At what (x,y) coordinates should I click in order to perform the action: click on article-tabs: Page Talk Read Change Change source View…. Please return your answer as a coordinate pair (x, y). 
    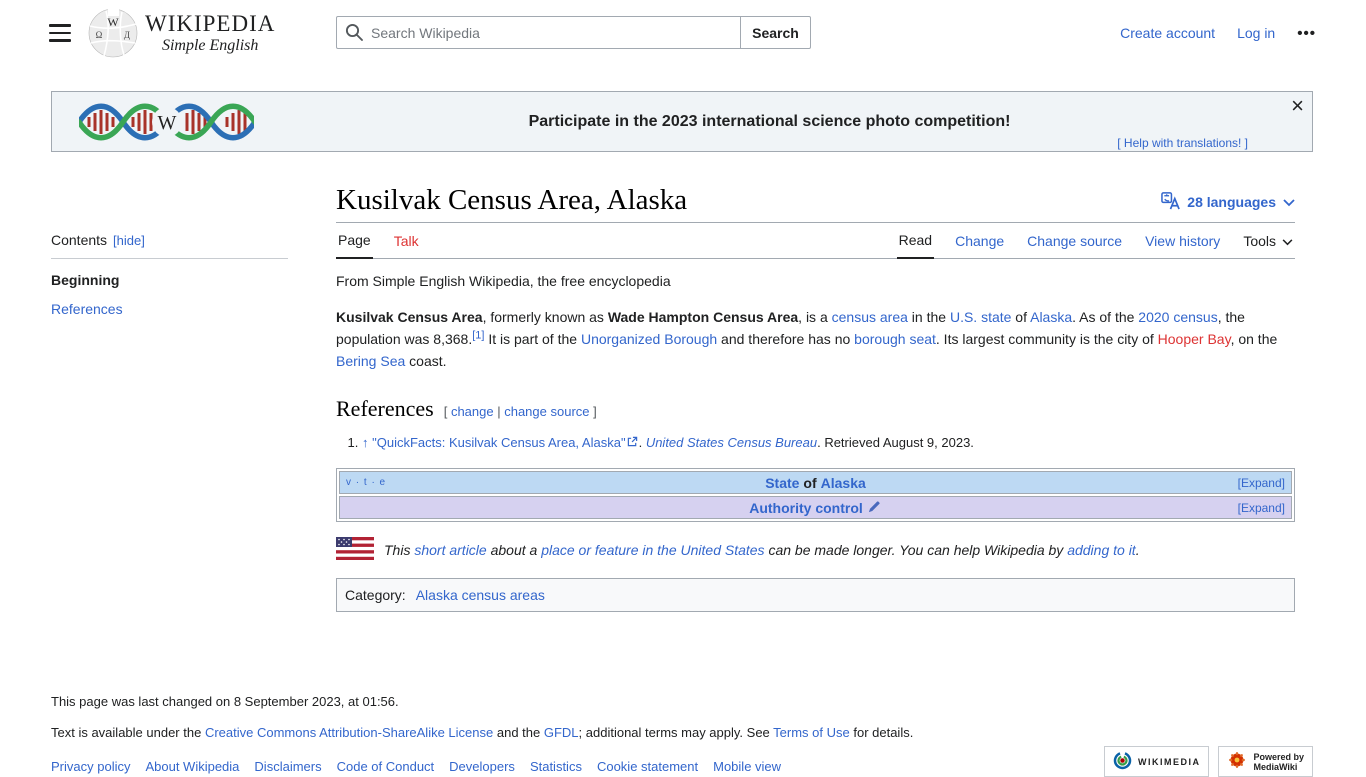
    Looking at the image, I should click on (815, 241).